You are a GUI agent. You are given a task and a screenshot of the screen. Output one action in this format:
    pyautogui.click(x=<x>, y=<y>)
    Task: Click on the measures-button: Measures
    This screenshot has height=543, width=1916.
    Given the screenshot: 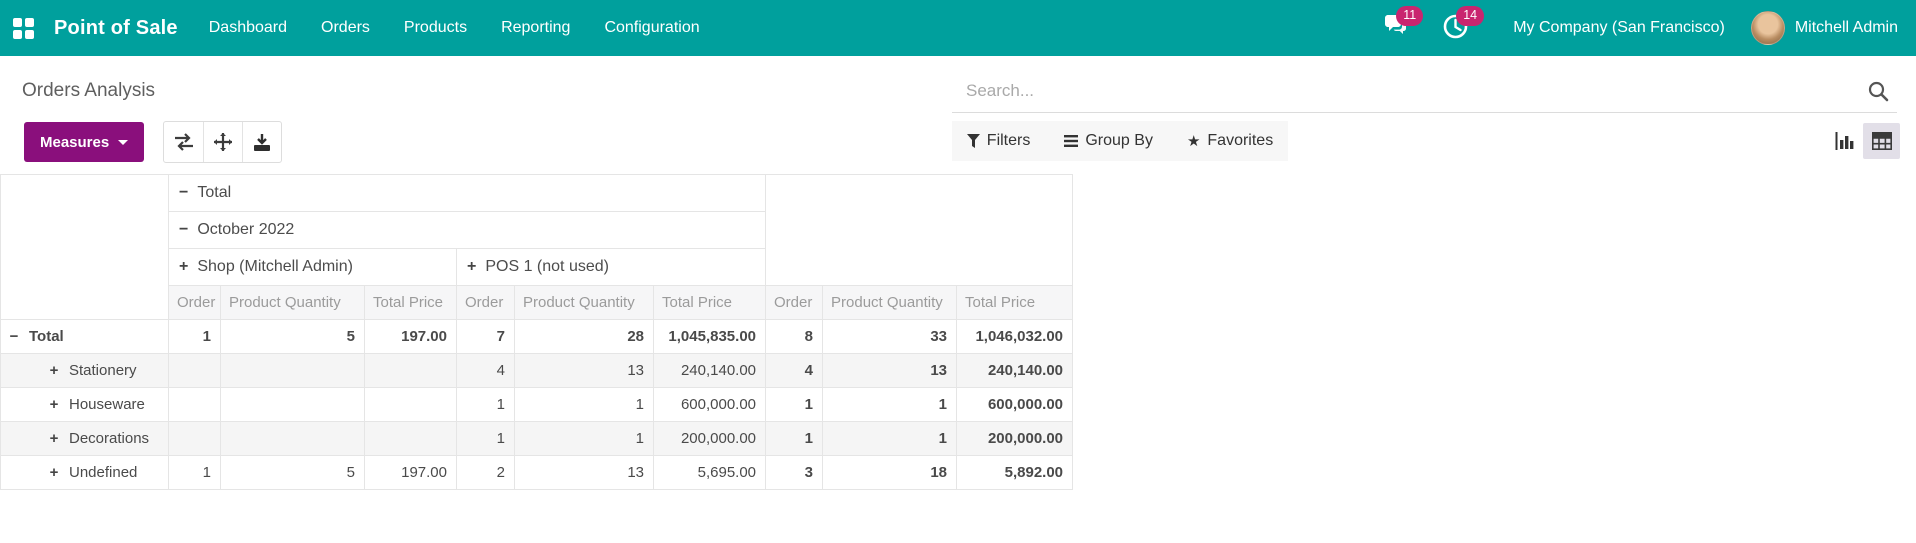 What is the action you would take?
    pyautogui.click(x=84, y=142)
    